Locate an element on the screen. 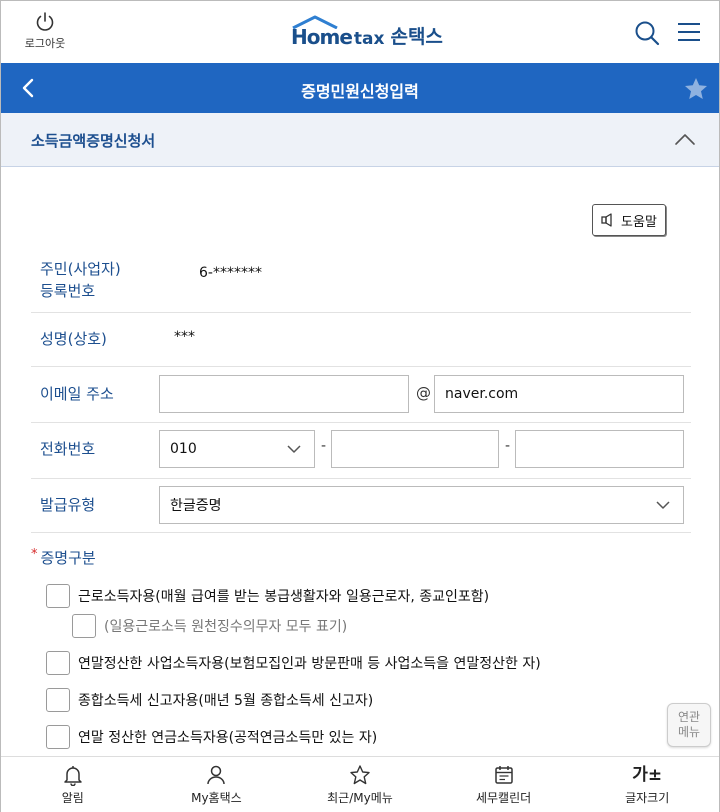 The width and height of the screenshot is (720, 812). proof-type-label-text: 증명구분 is located at coordinates (68, 558).